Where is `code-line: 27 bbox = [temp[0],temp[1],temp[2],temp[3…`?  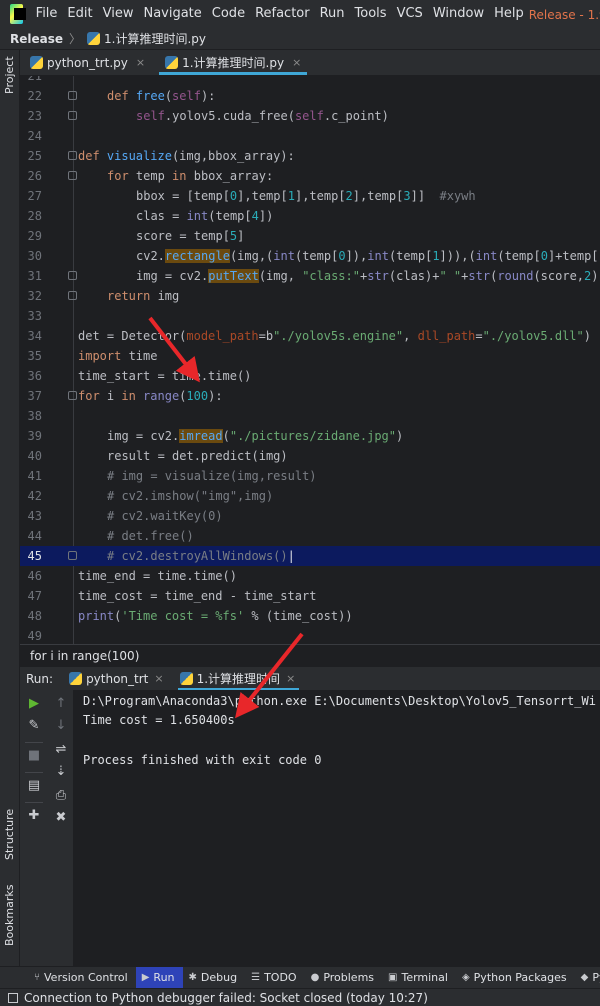
code-line: 27 bbox = [temp[0],temp[1],temp[2],temp[3… is located at coordinates (251, 196).